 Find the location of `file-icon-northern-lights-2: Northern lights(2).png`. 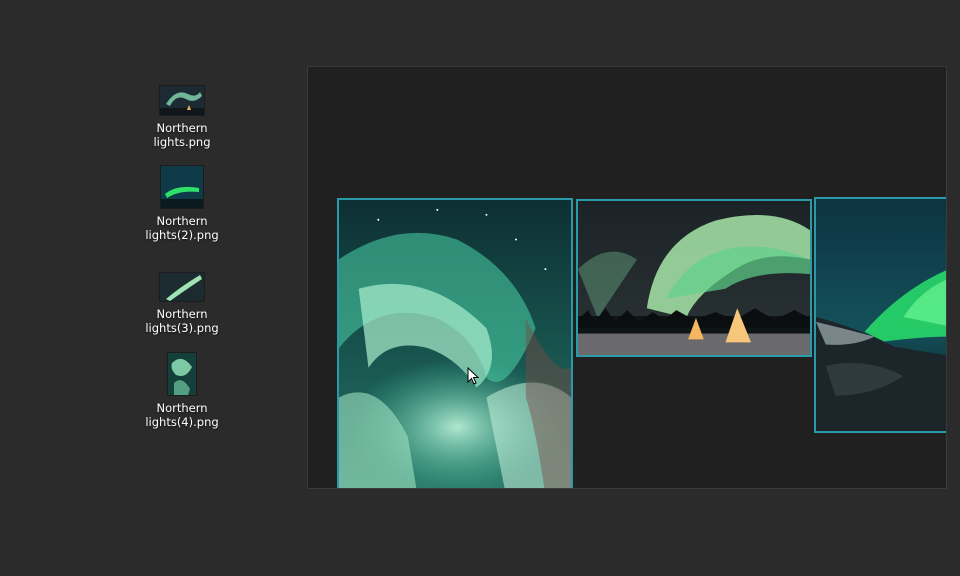

file-icon-northern-lights-2: Northern lights(2).png is located at coordinates (182, 204).